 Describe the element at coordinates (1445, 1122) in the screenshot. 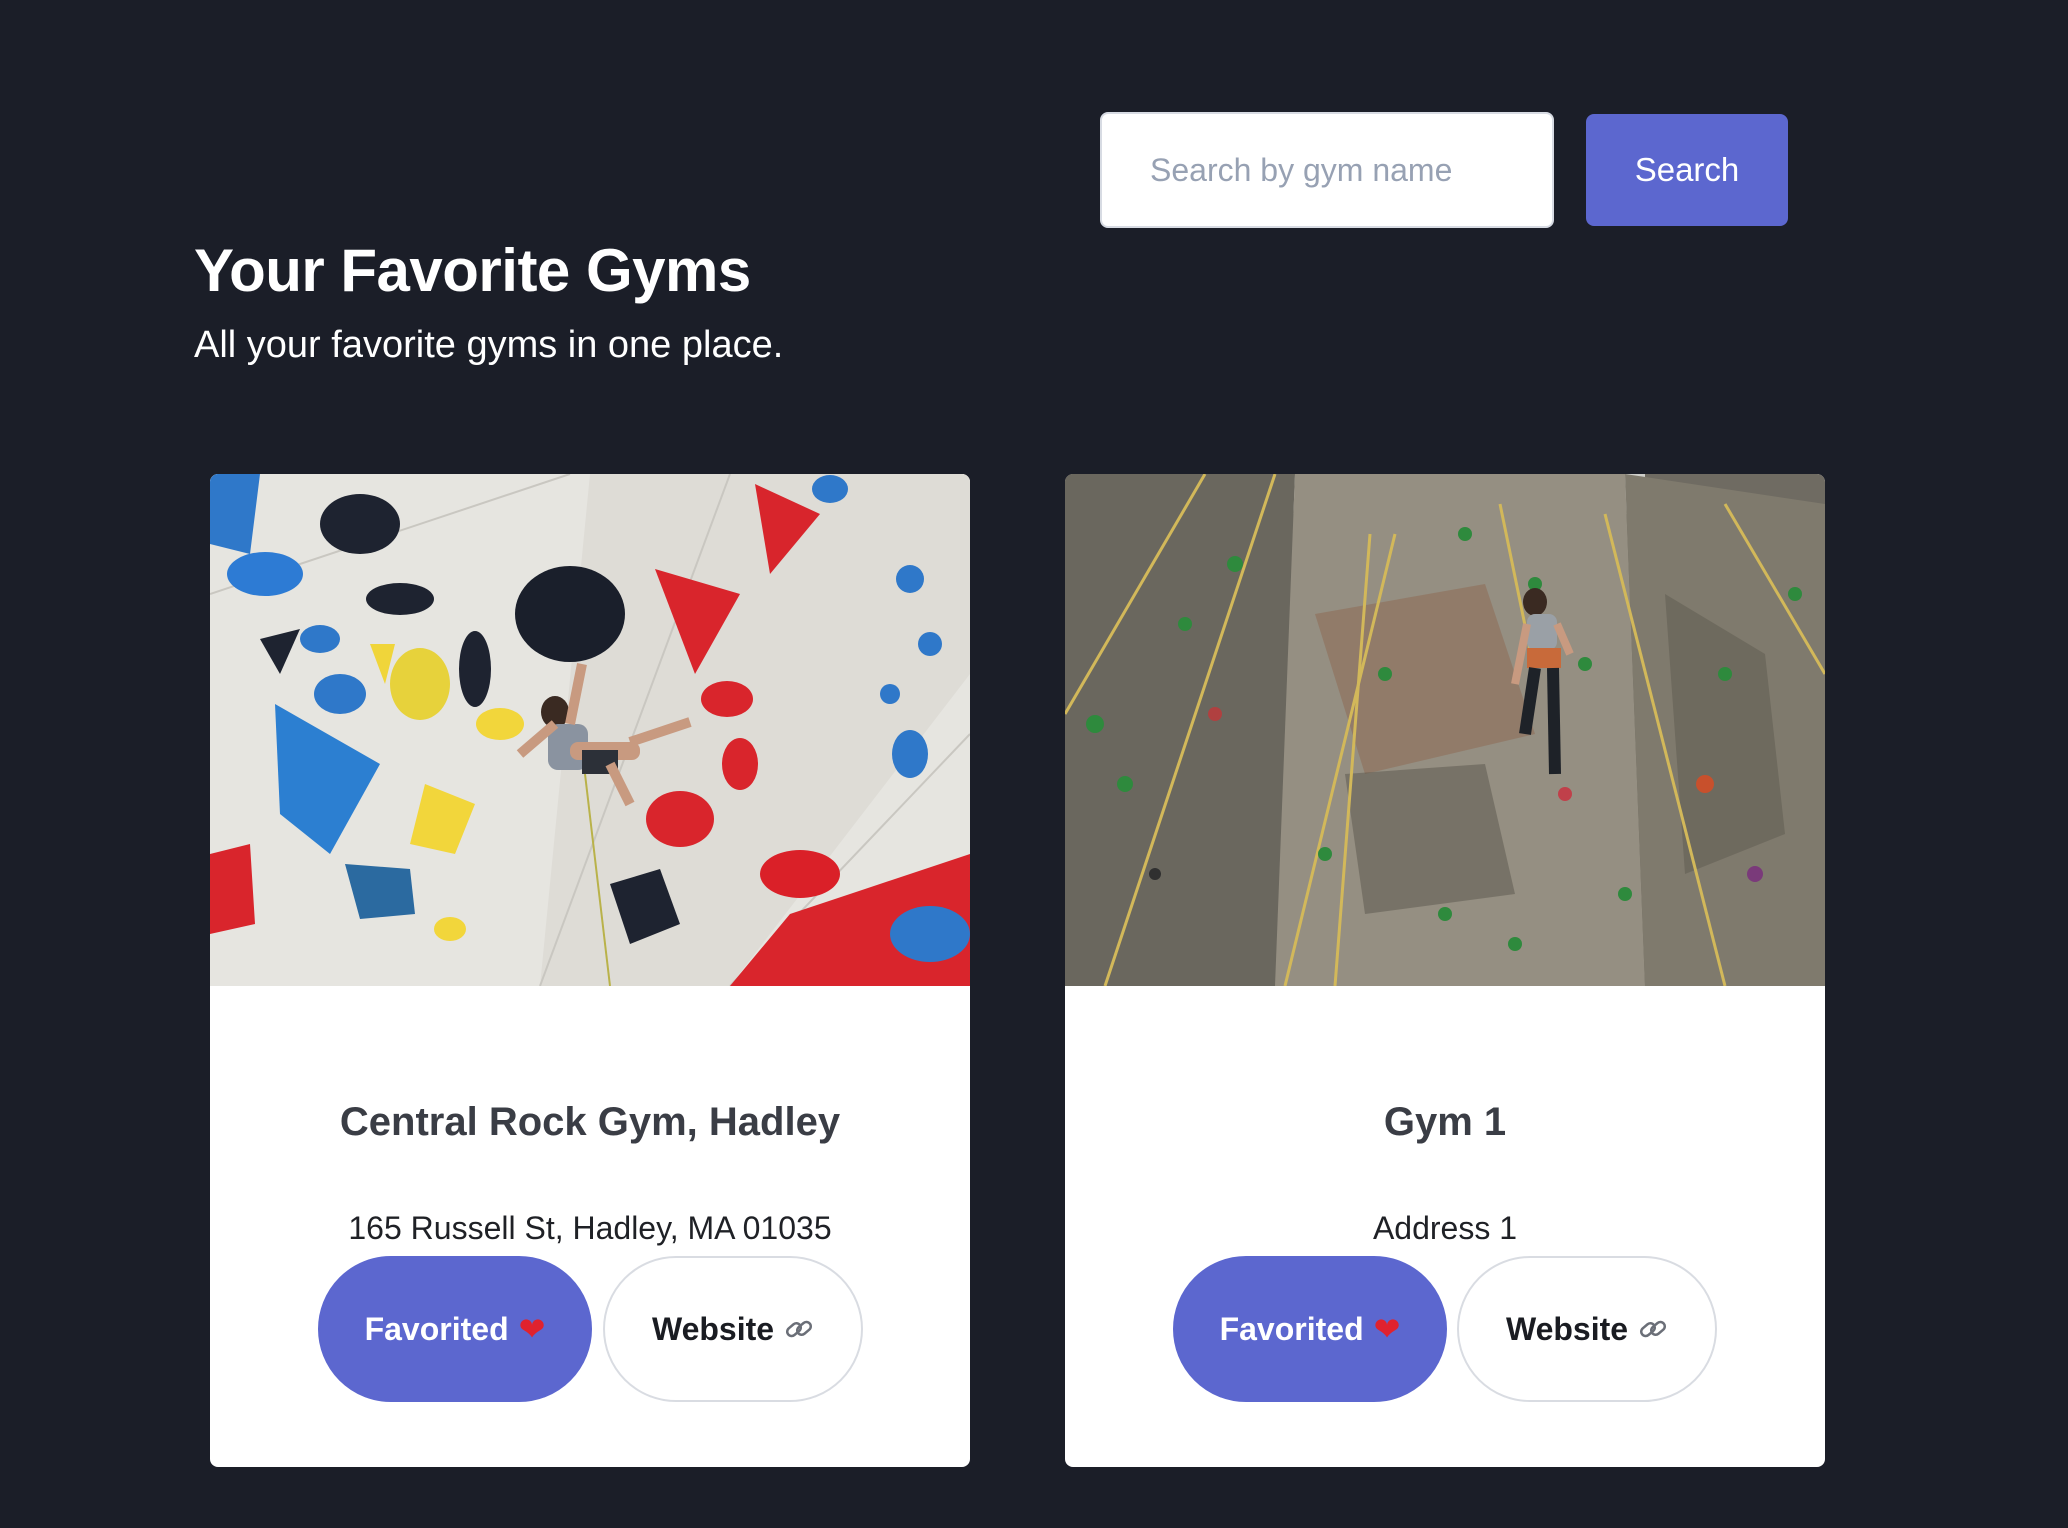

I see `gym-name: Gym 1` at that location.